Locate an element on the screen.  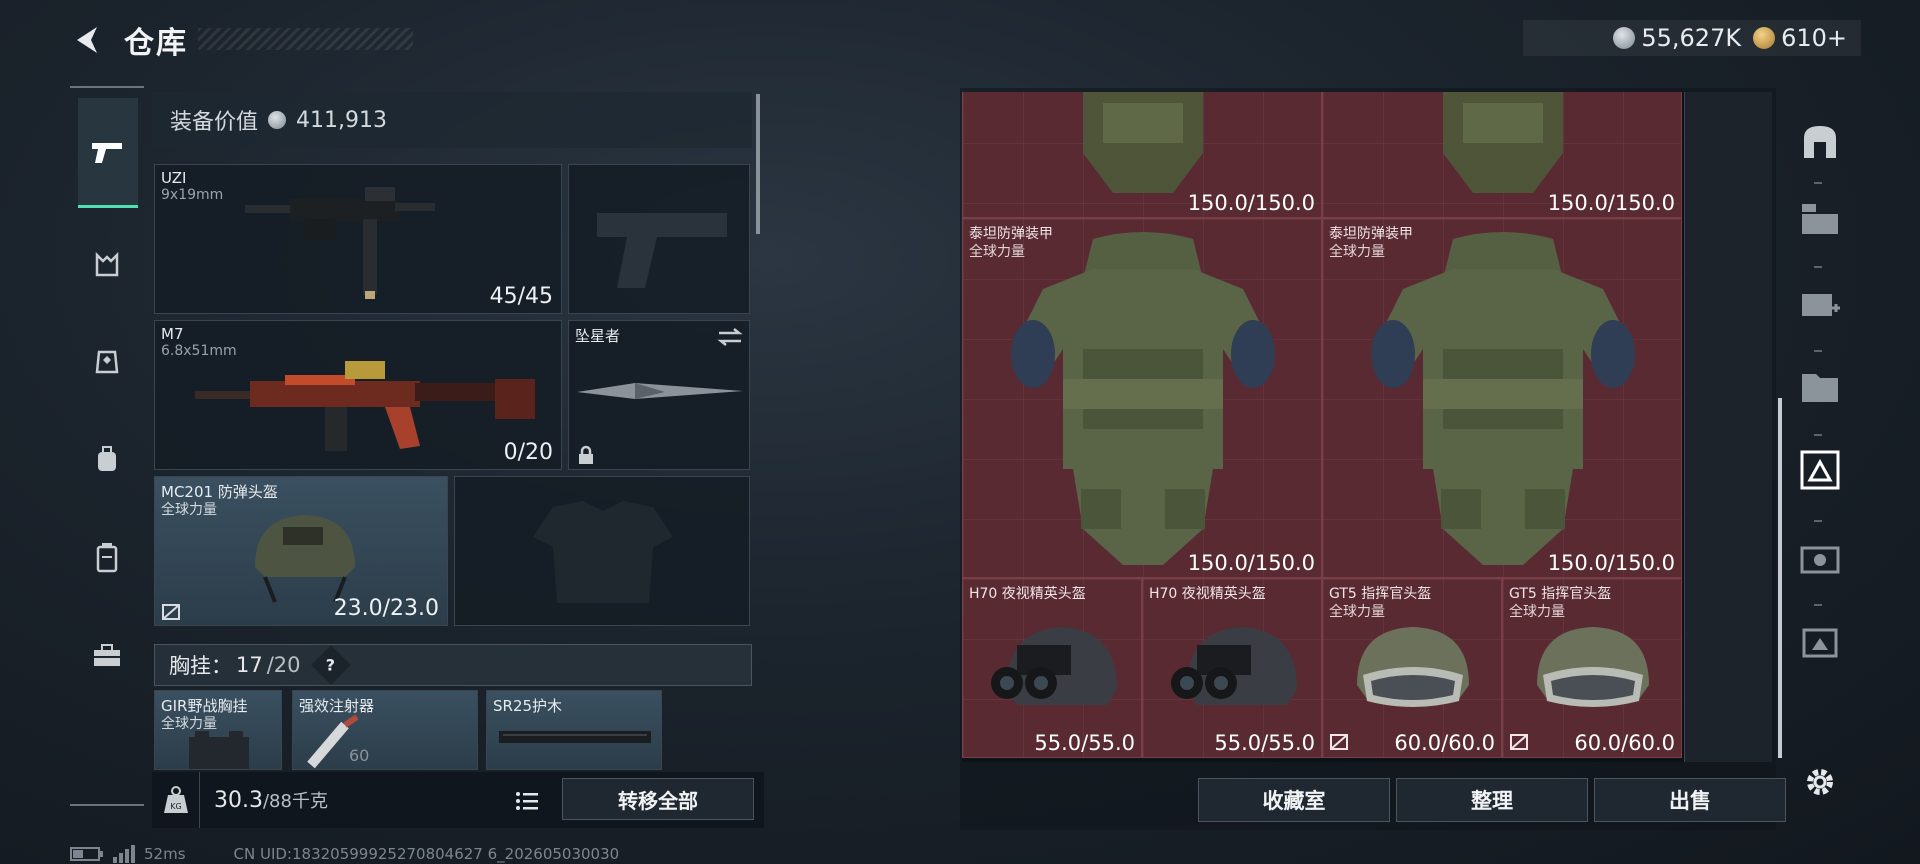
iv-pouch-tab is located at coordinates (1820, 640).